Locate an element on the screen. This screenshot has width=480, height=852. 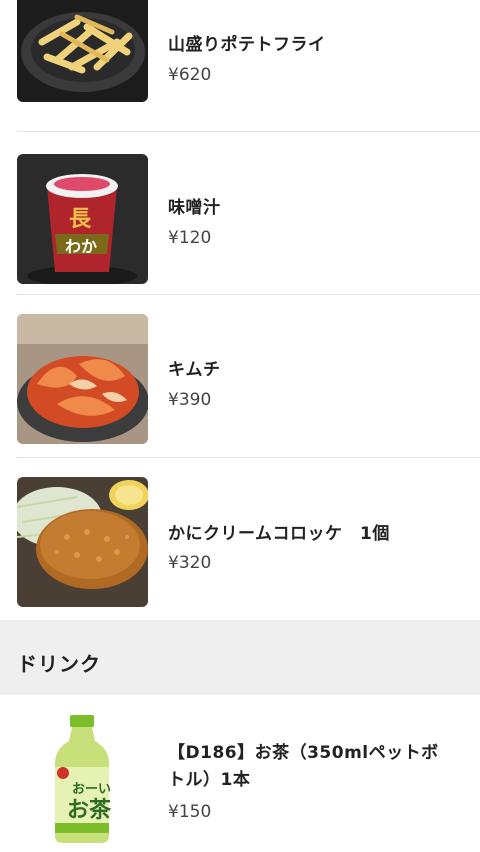
item-name: かにクリームコロッケ 1個 is located at coordinates (279, 534).